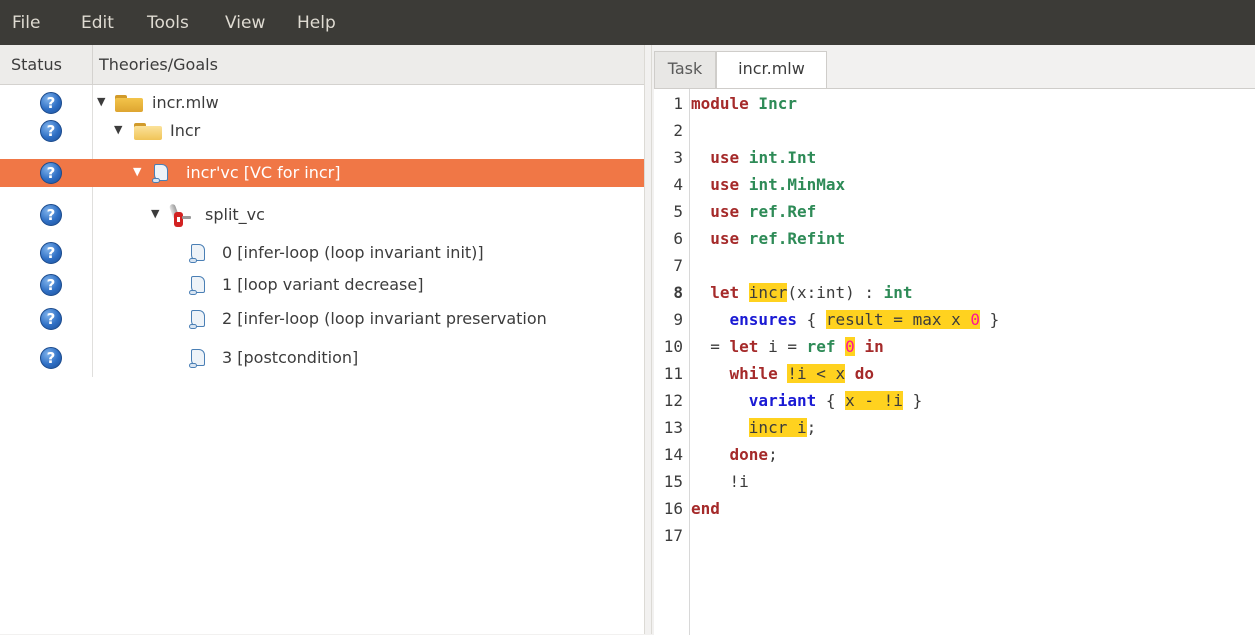 The width and height of the screenshot is (1255, 635). What do you see at coordinates (678, 238) in the screenshot?
I see `line-number: 6` at bounding box center [678, 238].